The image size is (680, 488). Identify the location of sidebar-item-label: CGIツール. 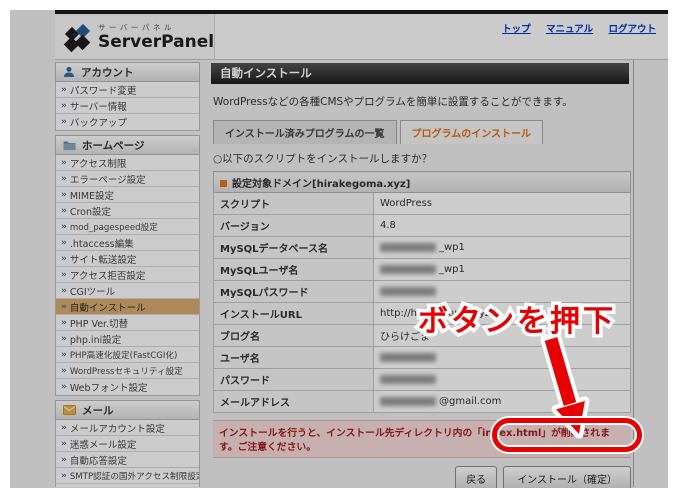
(92, 292).